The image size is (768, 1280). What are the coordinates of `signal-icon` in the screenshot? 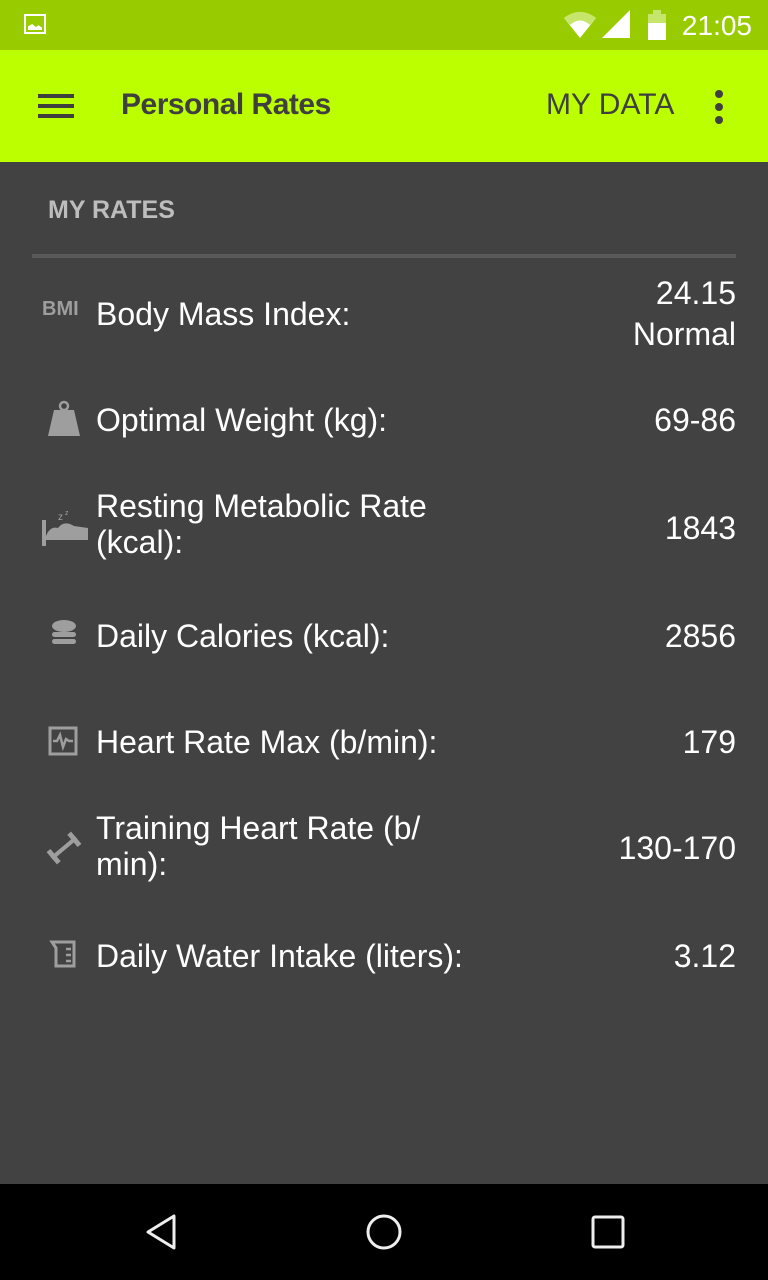 It's located at (616, 24).